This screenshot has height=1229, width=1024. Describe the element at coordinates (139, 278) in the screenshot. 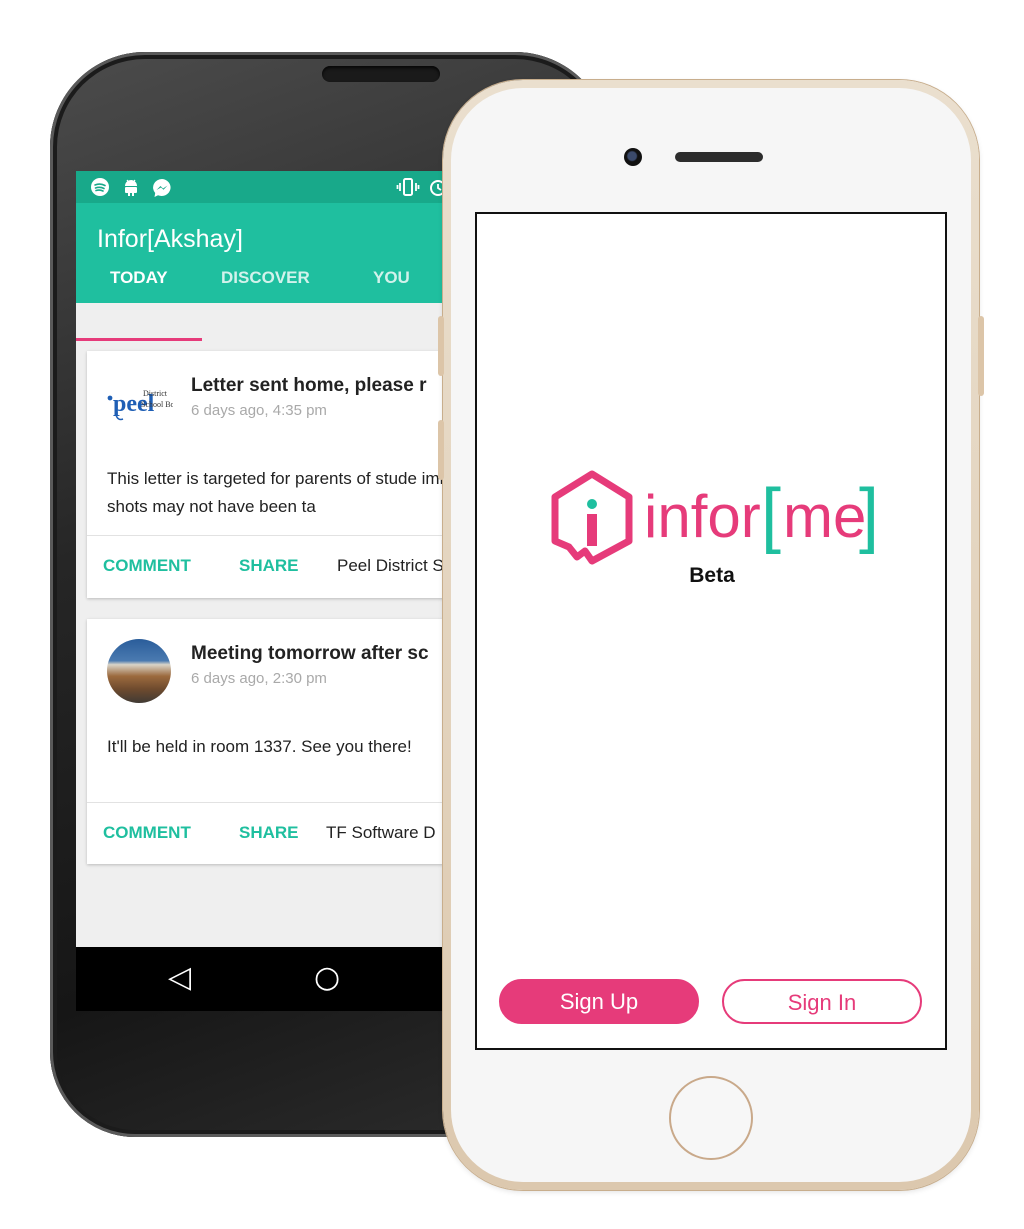

I see `tab-today: TODAY` at that location.